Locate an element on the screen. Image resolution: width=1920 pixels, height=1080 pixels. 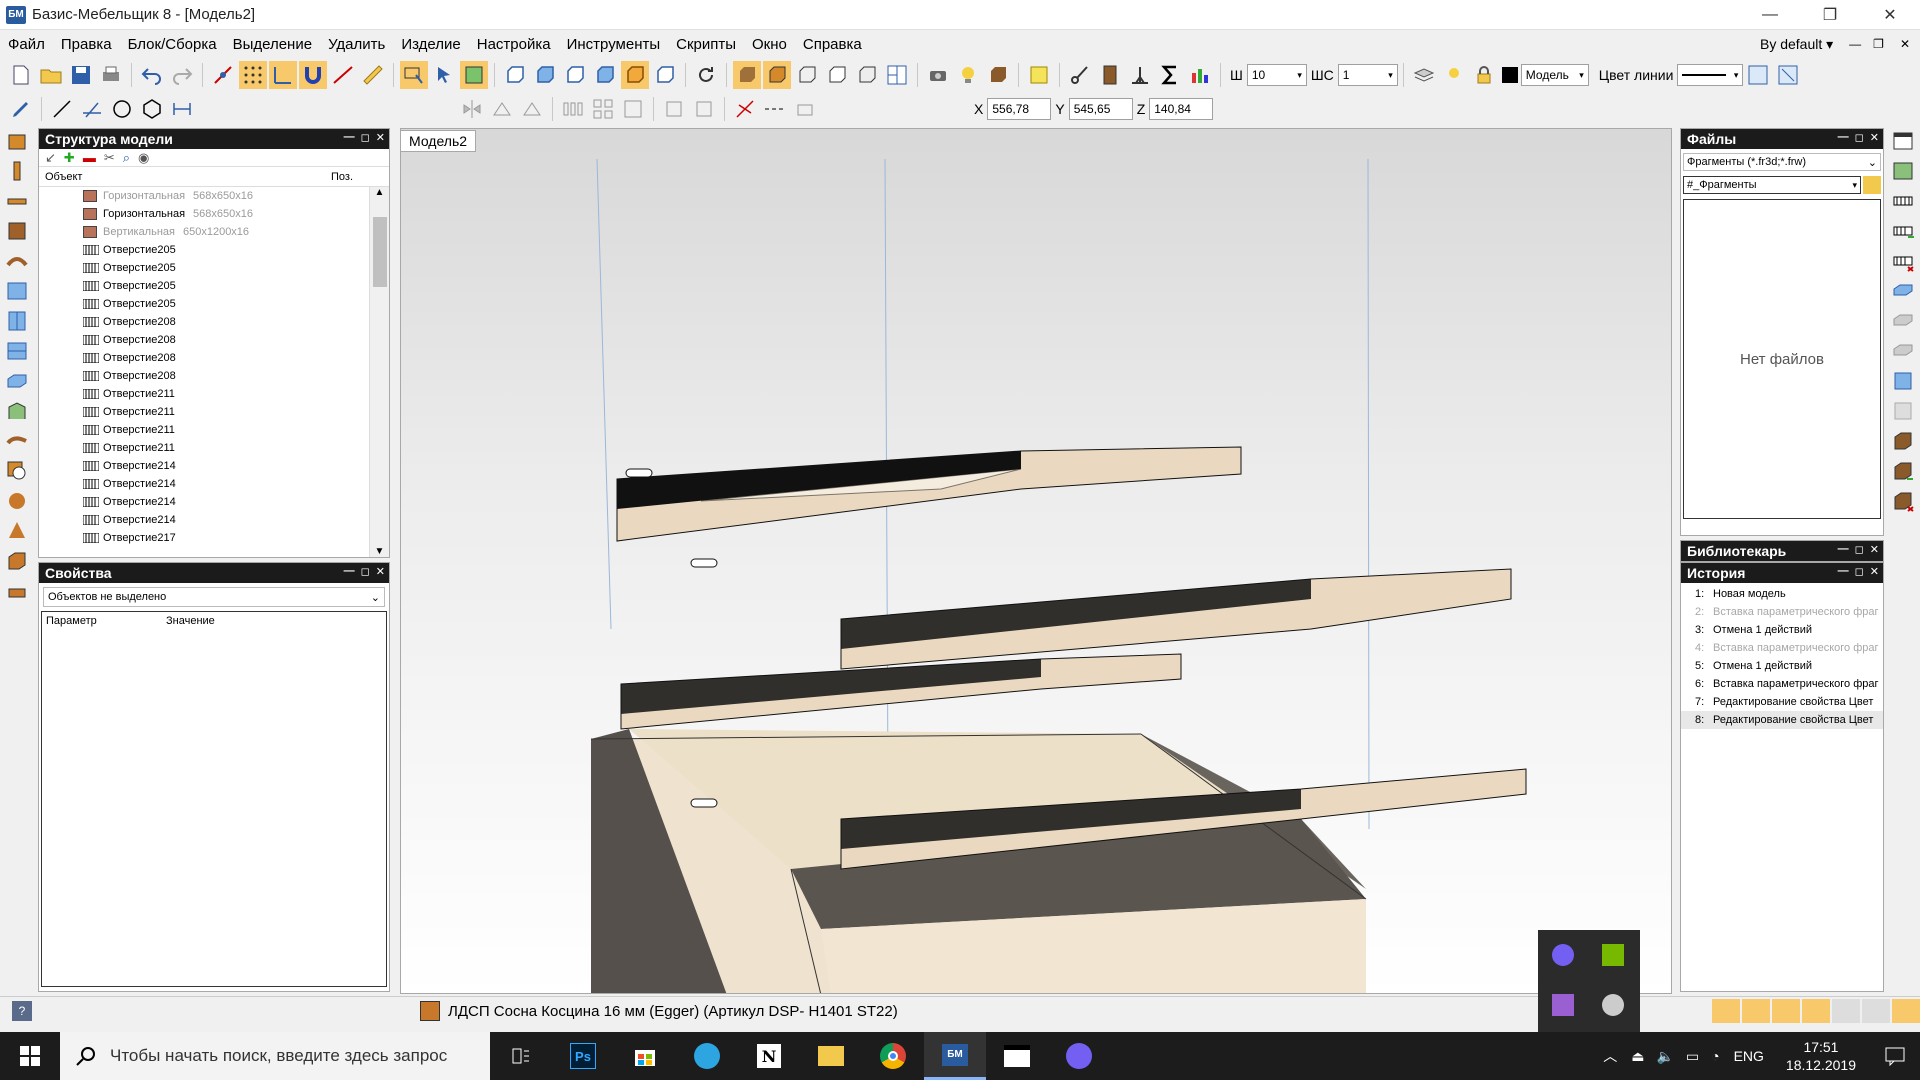
view-custom-icon is located at coordinates (665, 75).